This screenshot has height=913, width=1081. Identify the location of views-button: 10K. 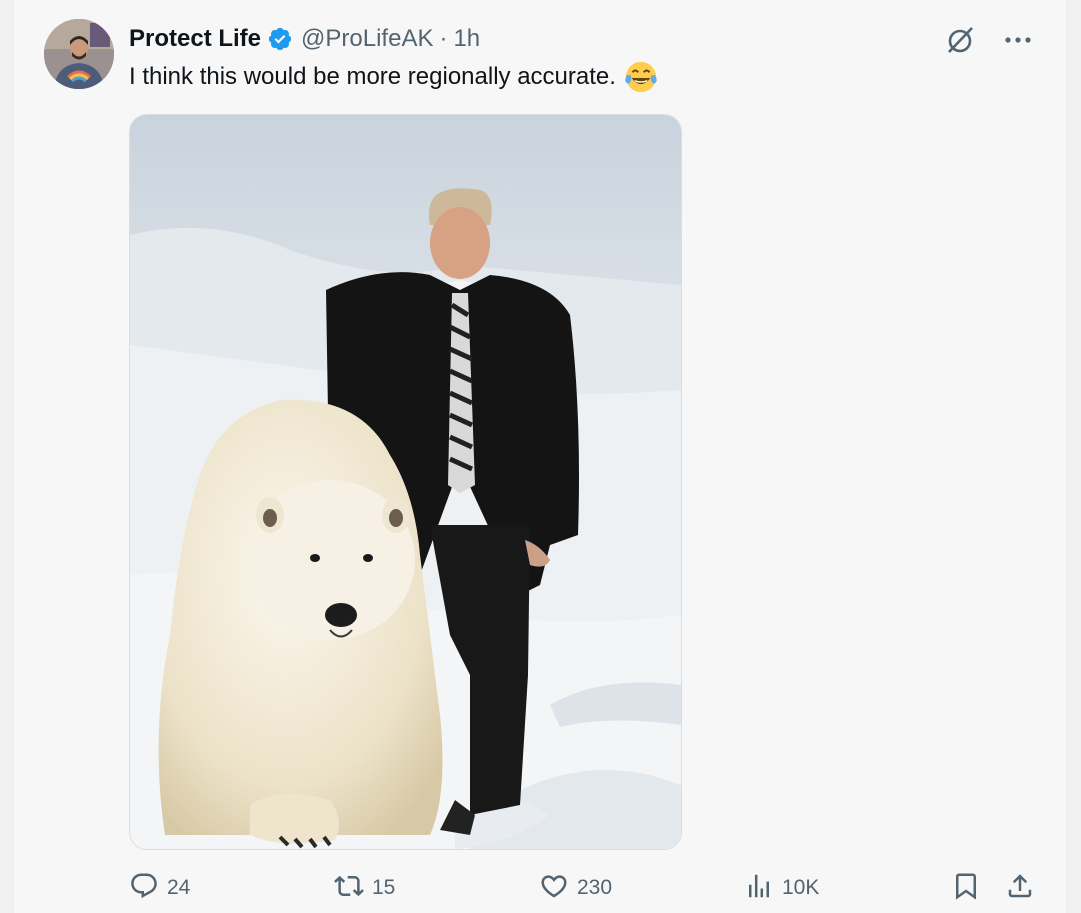
(781, 888).